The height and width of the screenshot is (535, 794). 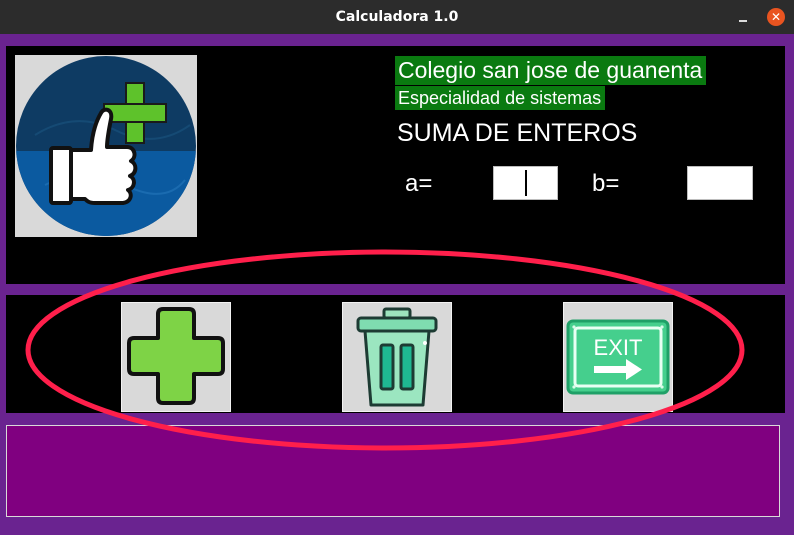 I want to click on clear-button, so click(x=397, y=357).